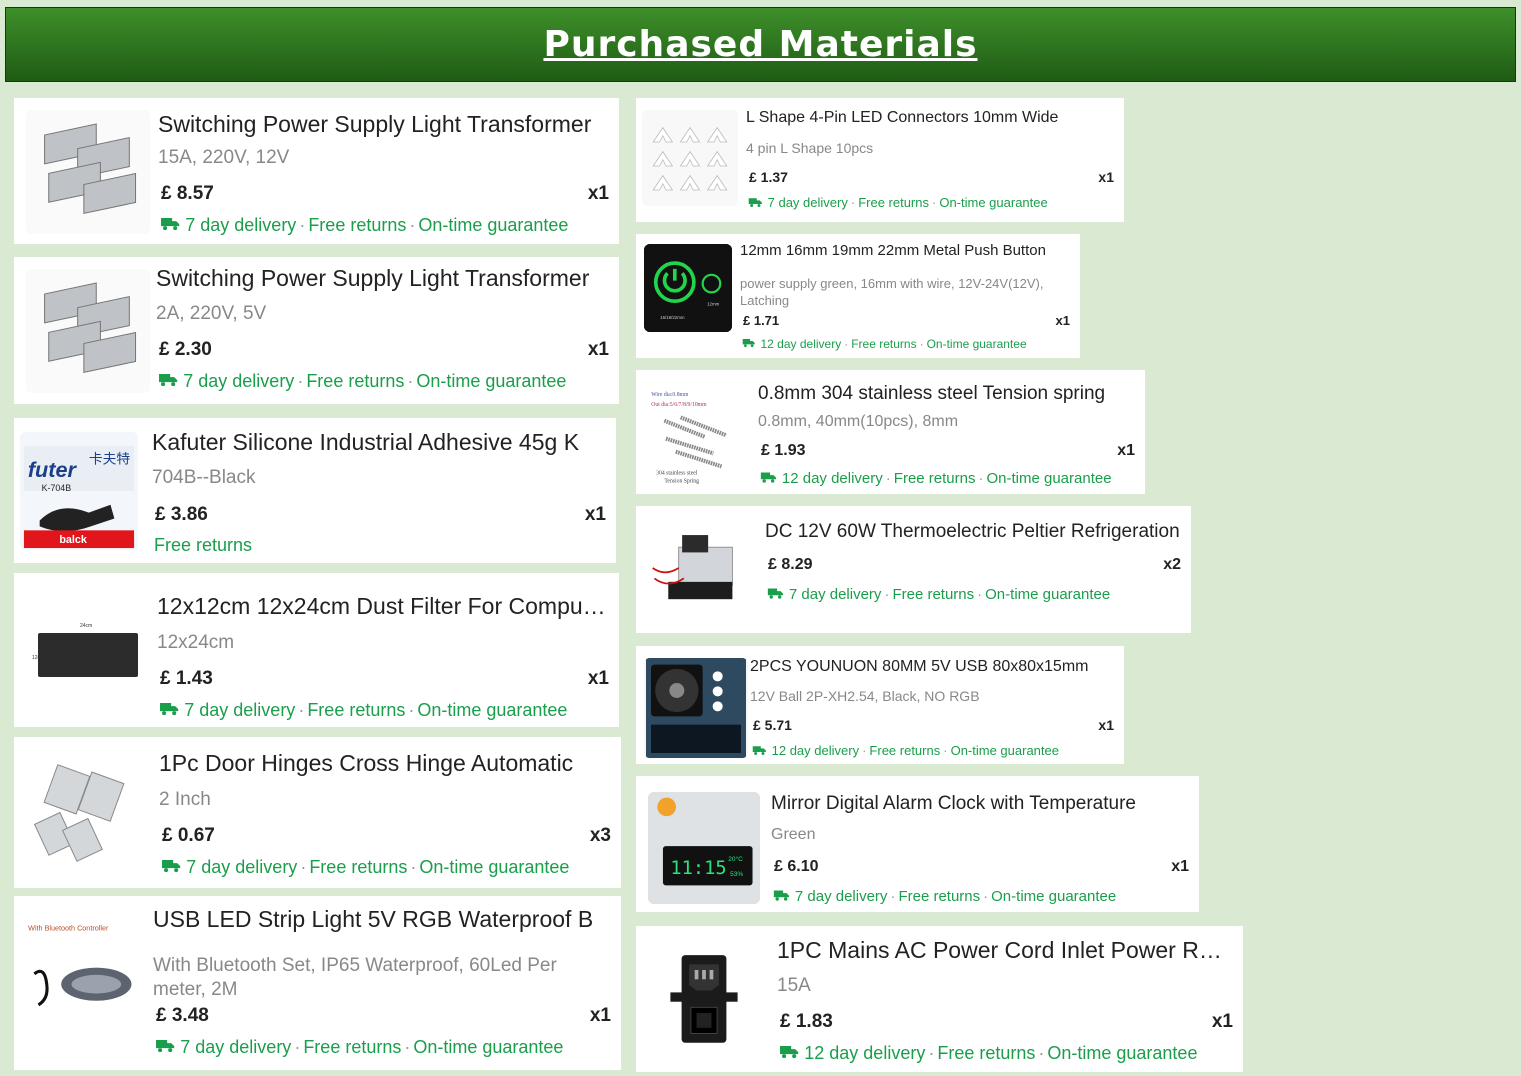  What do you see at coordinates (385, 763) in the screenshot?
I see `product-title: 1Pc Door Hinges Cross Hinge Automatic` at bounding box center [385, 763].